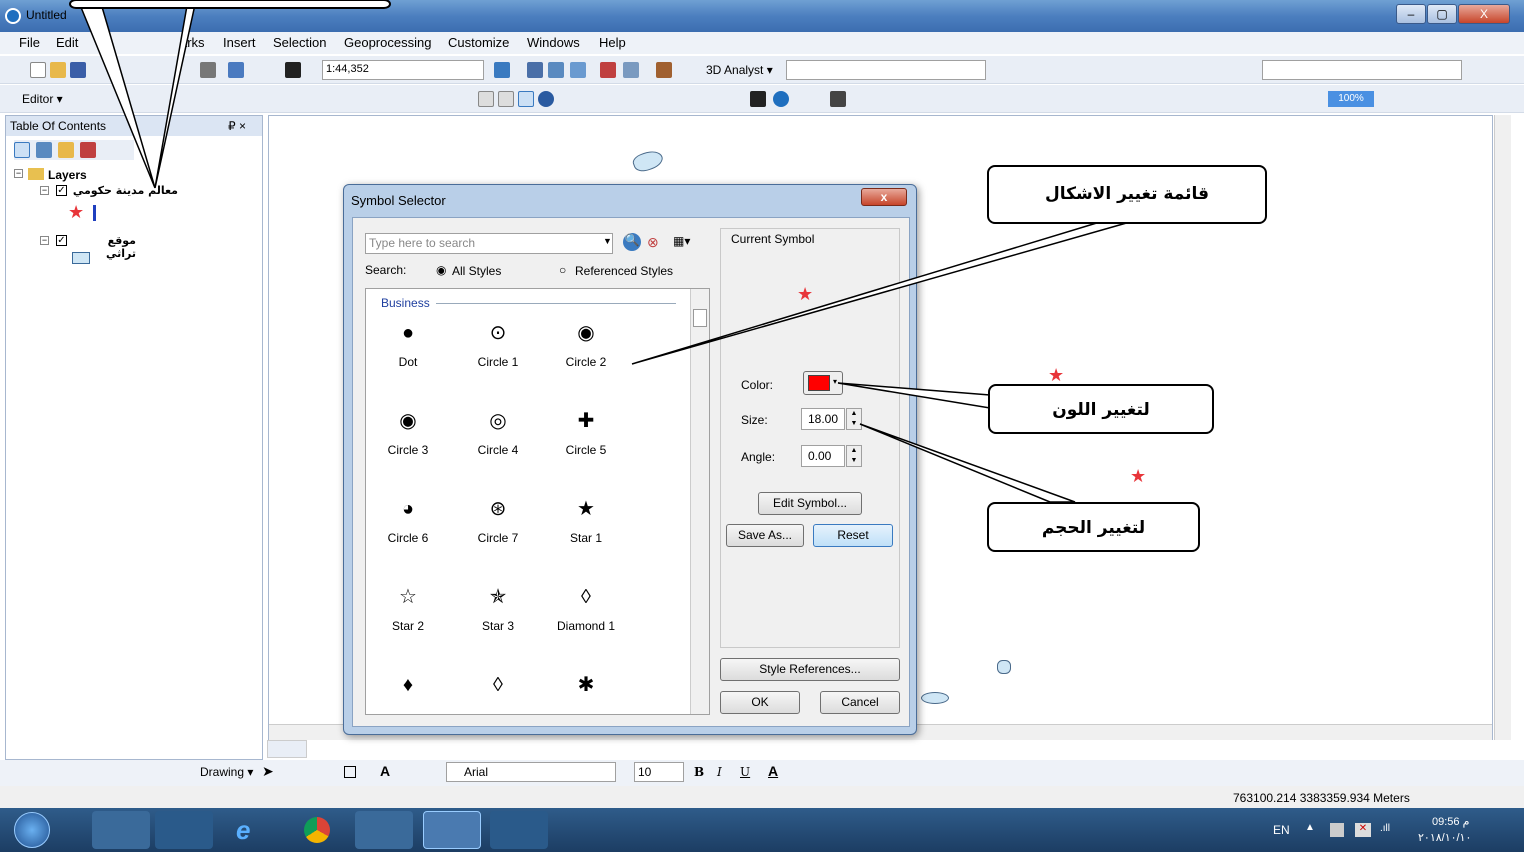 The width and height of the screenshot is (1524, 852). What do you see at coordinates (1093, 527) in the screenshot?
I see `callout-change-size: لتغيير الحجم` at bounding box center [1093, 527].